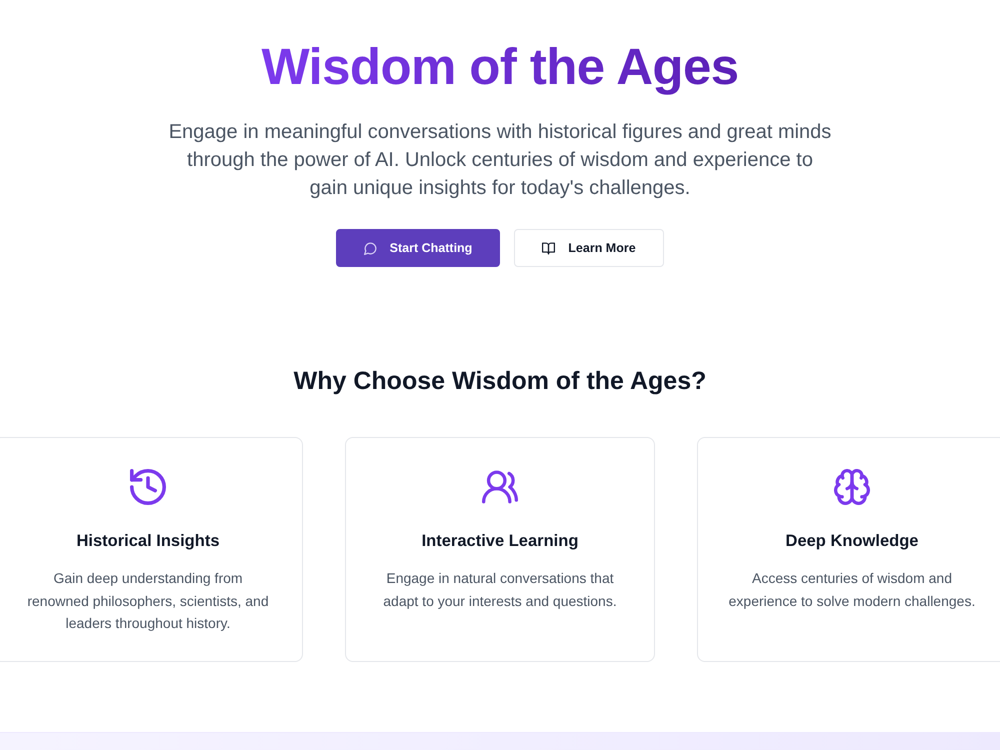 This screenshot has height=750, width=1000. Describe the element at coordinates (370, 248) in the screenshot. I see `chat-bubble-icon` at that location.